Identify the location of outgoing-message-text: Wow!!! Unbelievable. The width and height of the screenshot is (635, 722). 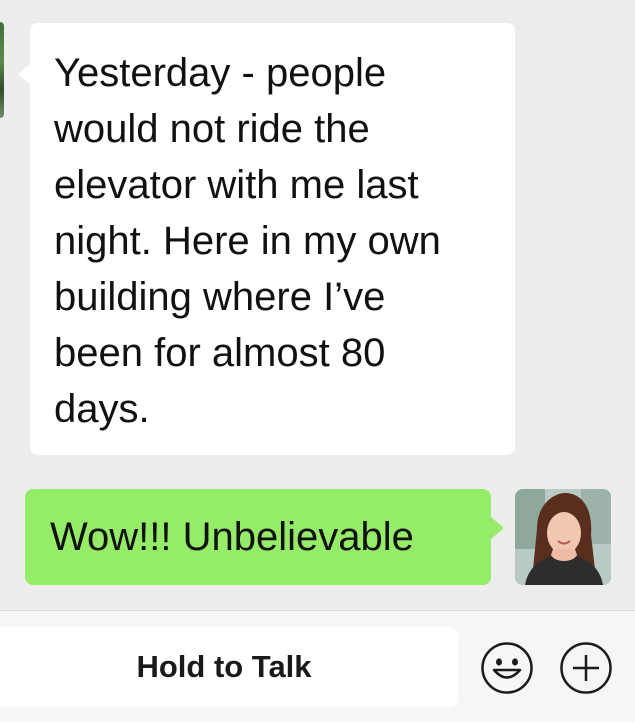
(232, 536).